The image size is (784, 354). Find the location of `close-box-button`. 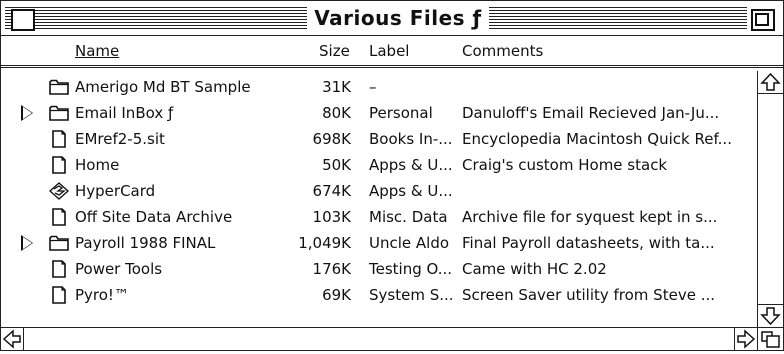

close-box-button is located at coordinates (23, 20).